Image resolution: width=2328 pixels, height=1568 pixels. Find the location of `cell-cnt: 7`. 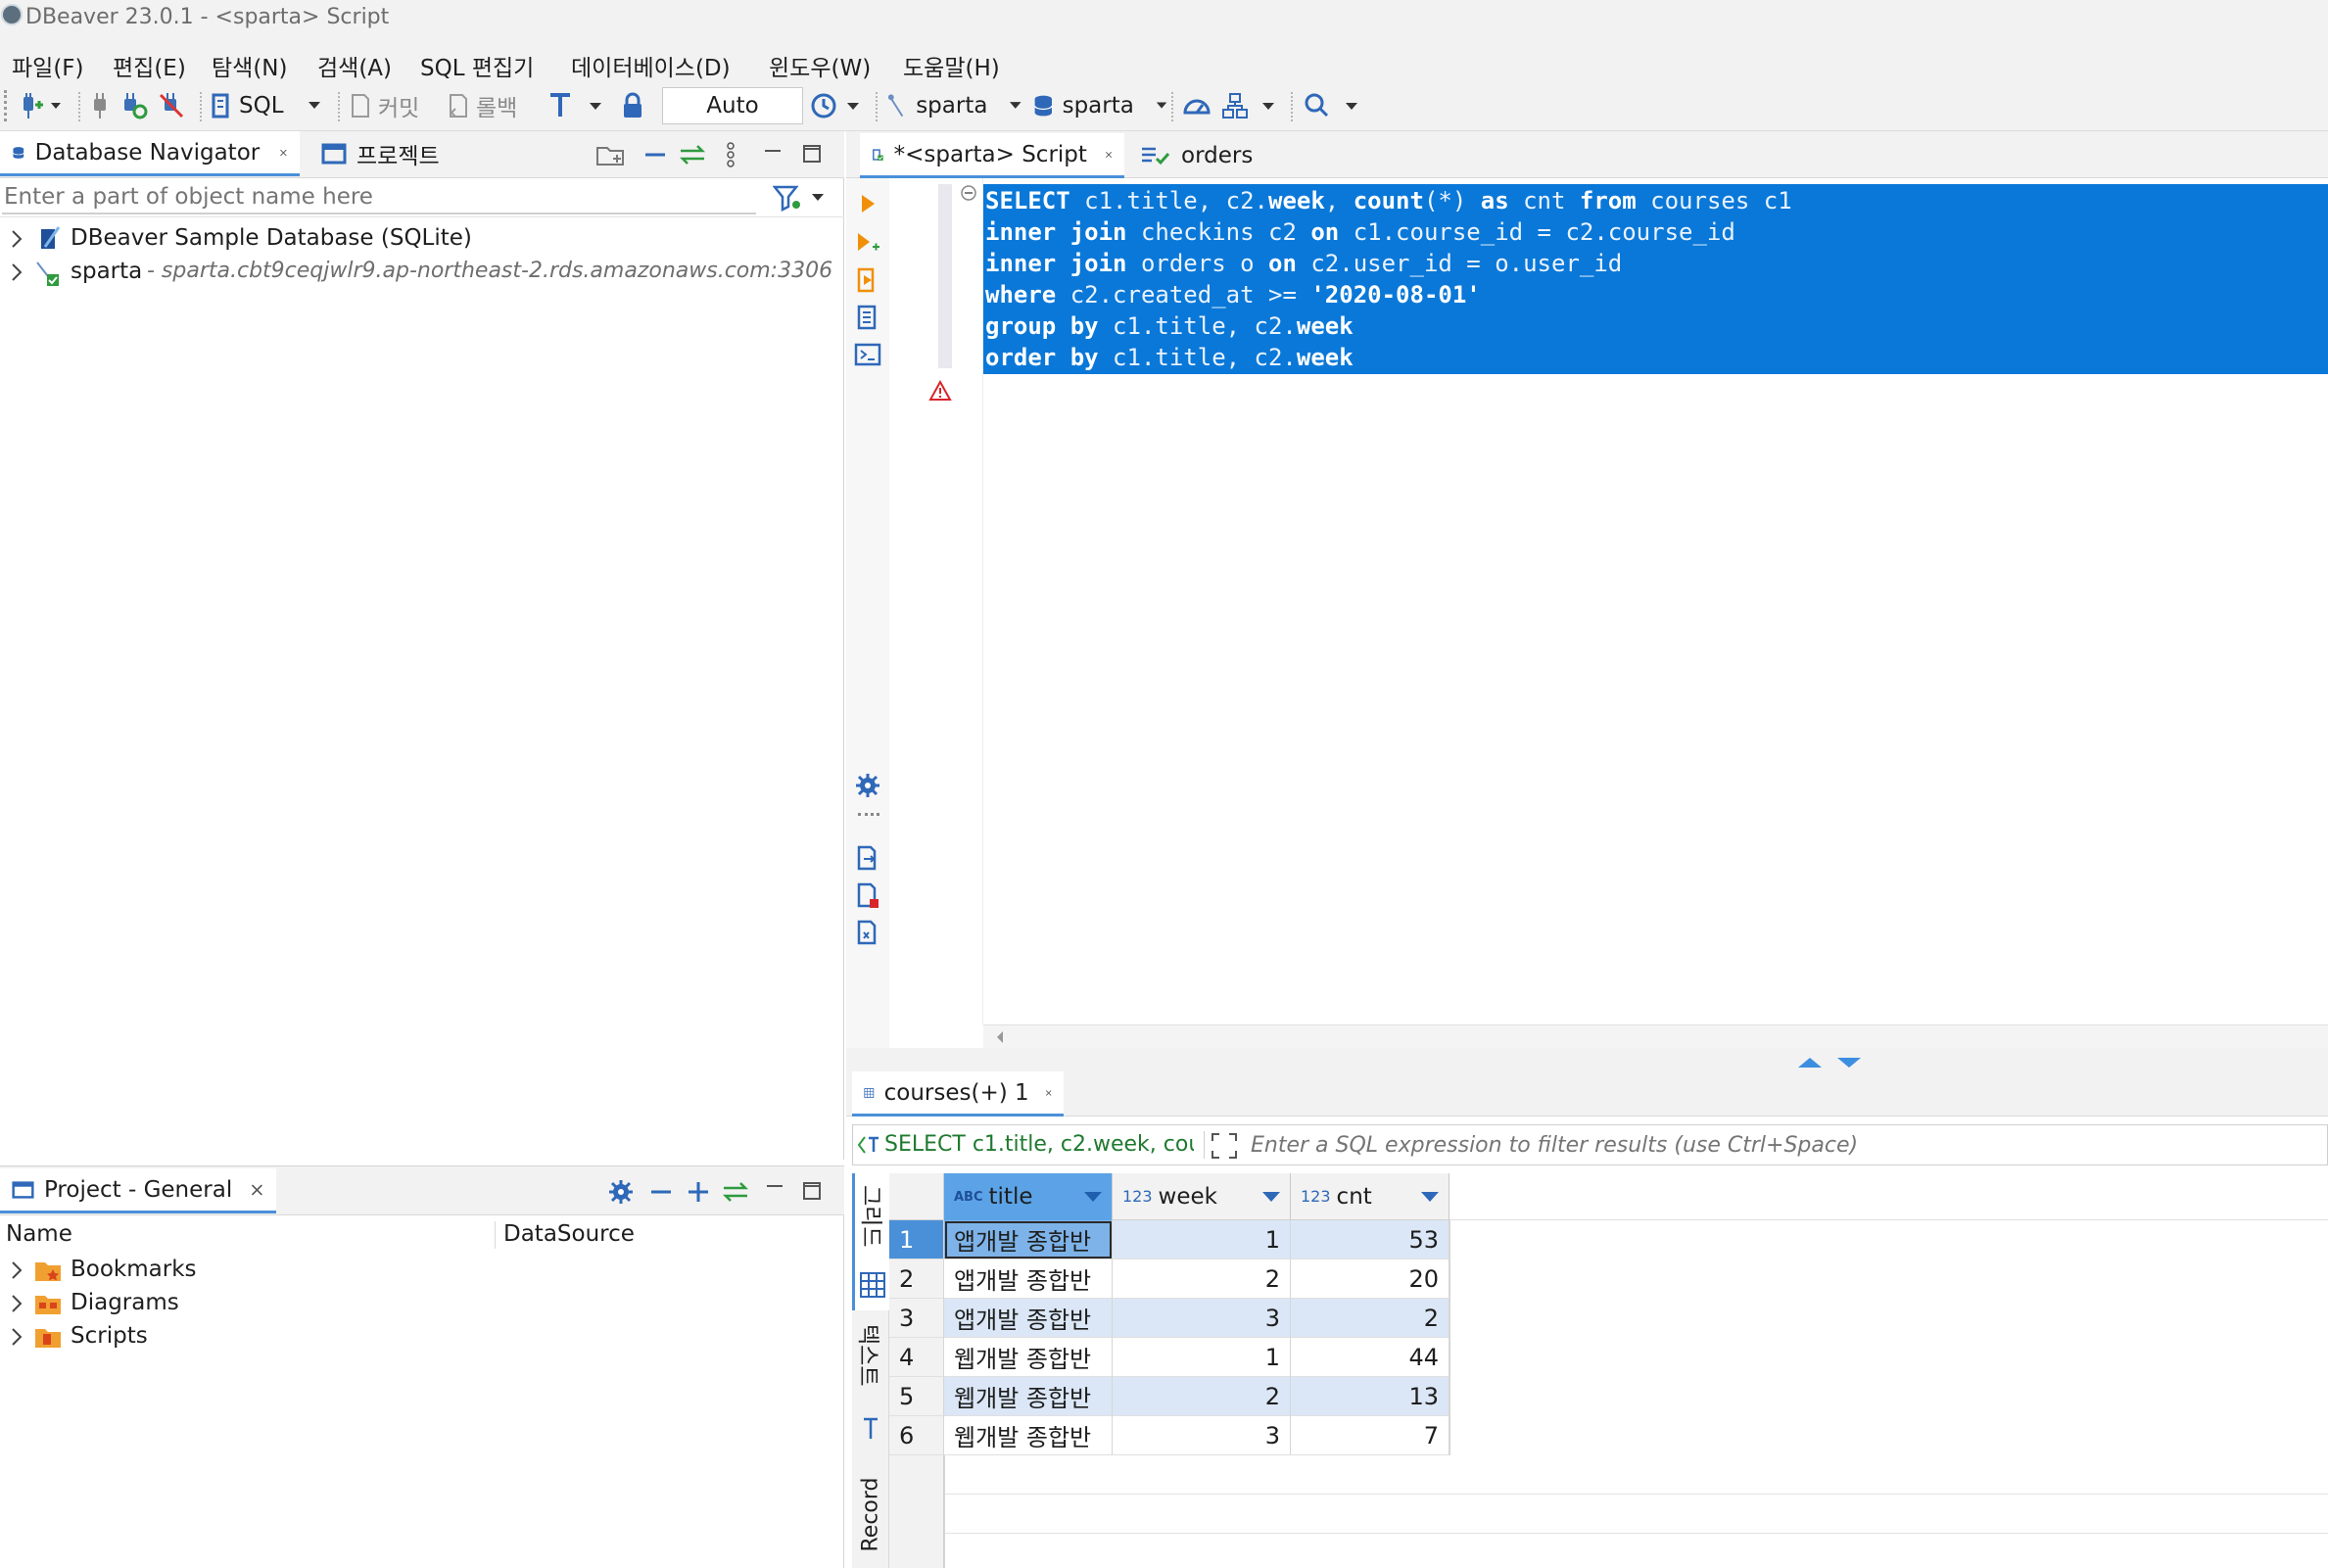

cell-cnt: 7 is located at coordinates (1370, 1436).